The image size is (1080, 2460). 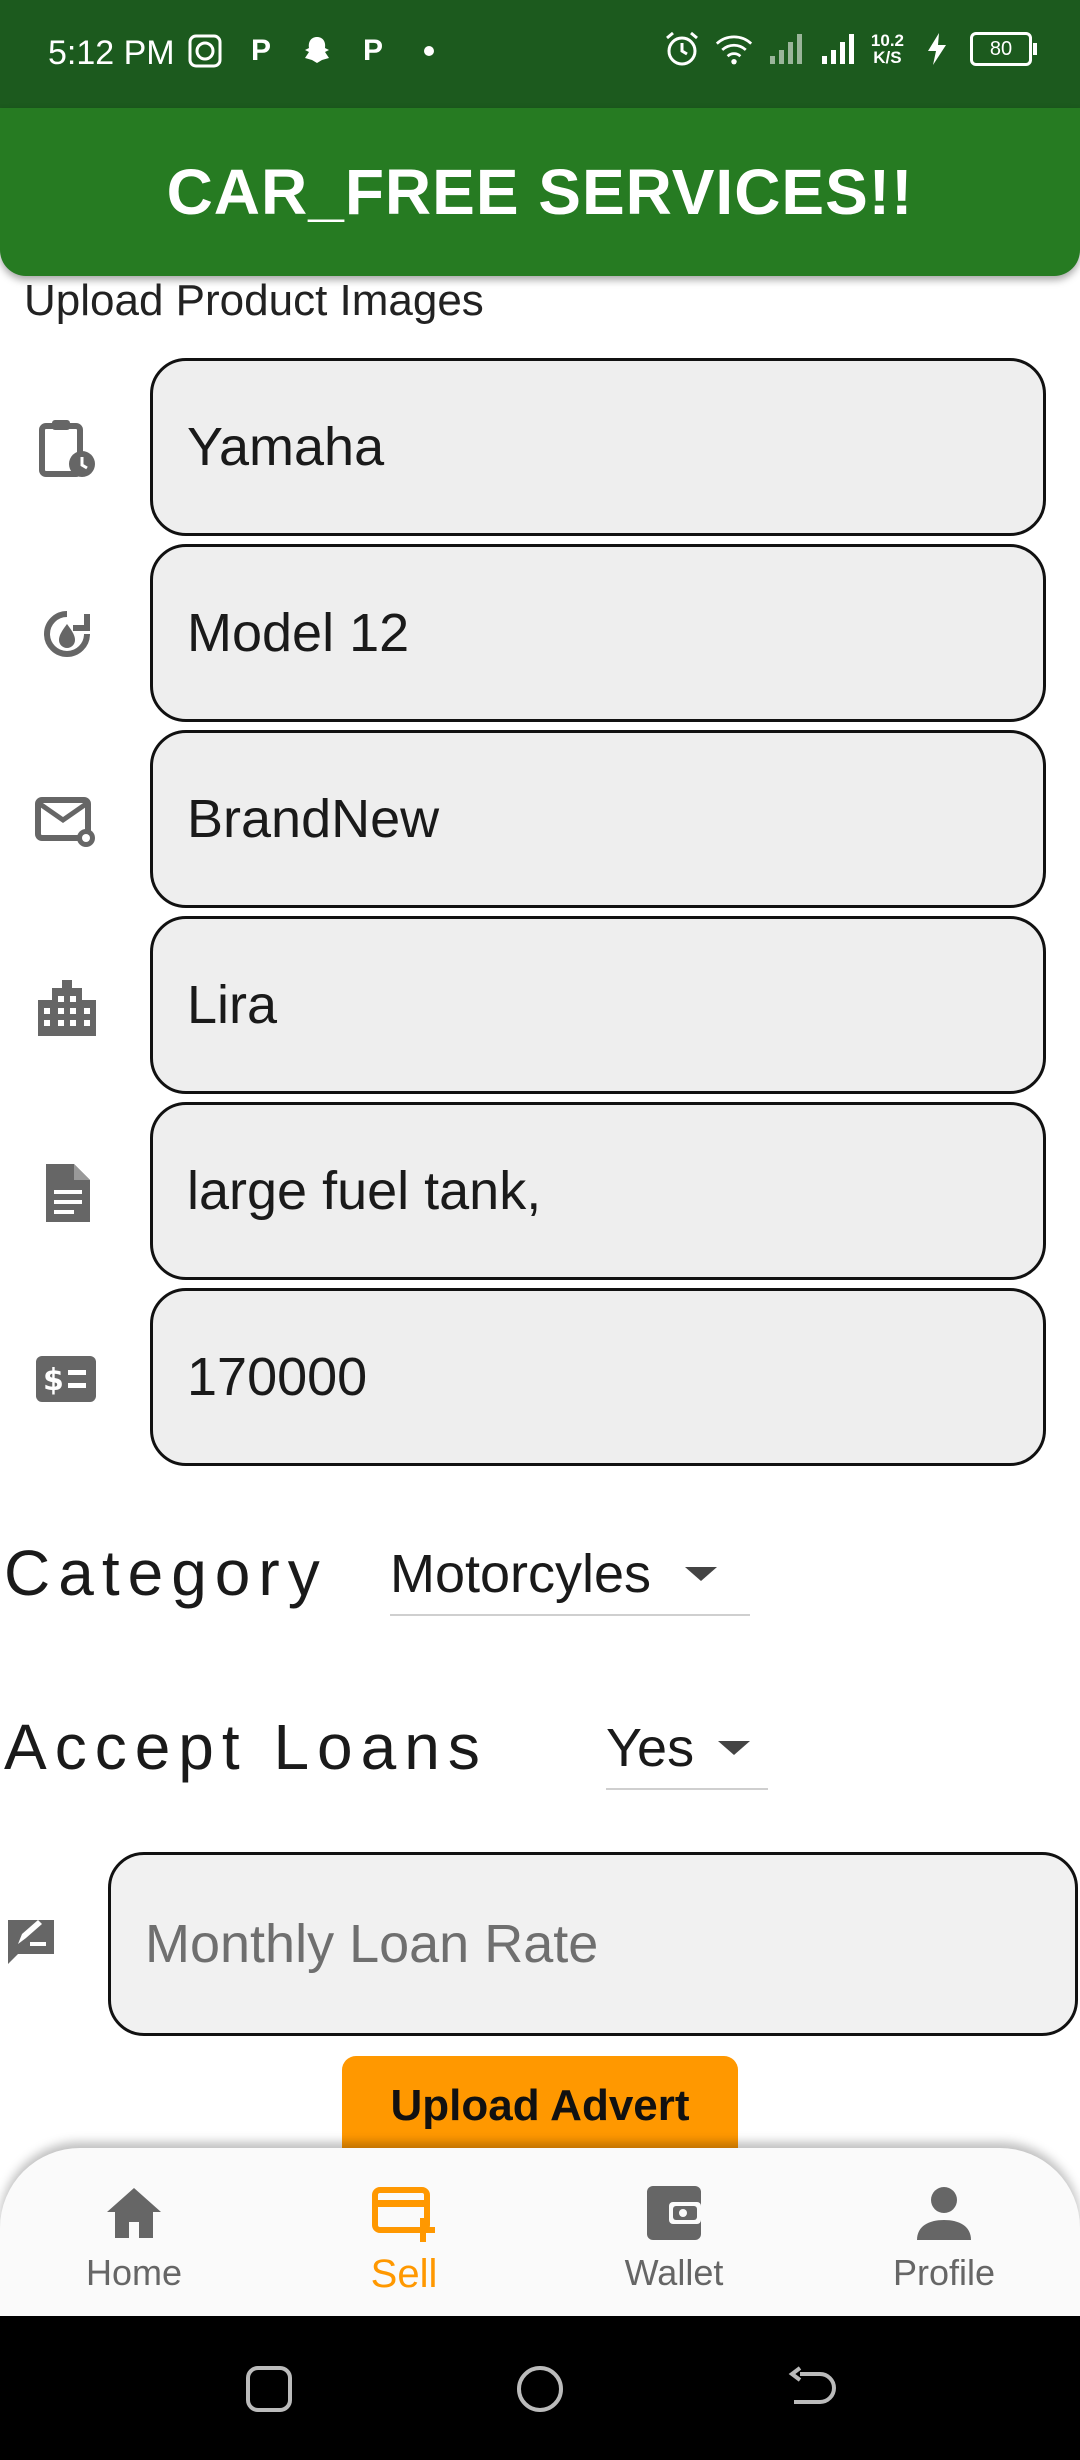 I want to click on price-field-row: $, so click(x=540, y=1381).